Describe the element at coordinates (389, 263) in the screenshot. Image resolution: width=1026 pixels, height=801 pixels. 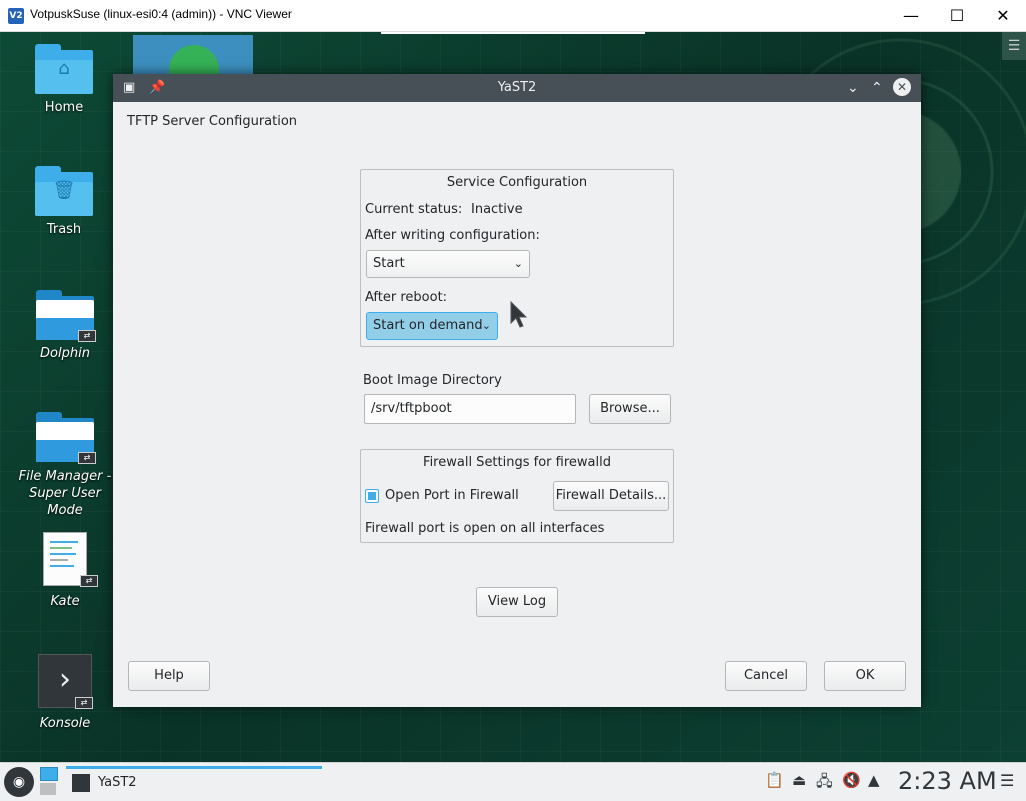
I see `after-writing-value: Start` at that location.